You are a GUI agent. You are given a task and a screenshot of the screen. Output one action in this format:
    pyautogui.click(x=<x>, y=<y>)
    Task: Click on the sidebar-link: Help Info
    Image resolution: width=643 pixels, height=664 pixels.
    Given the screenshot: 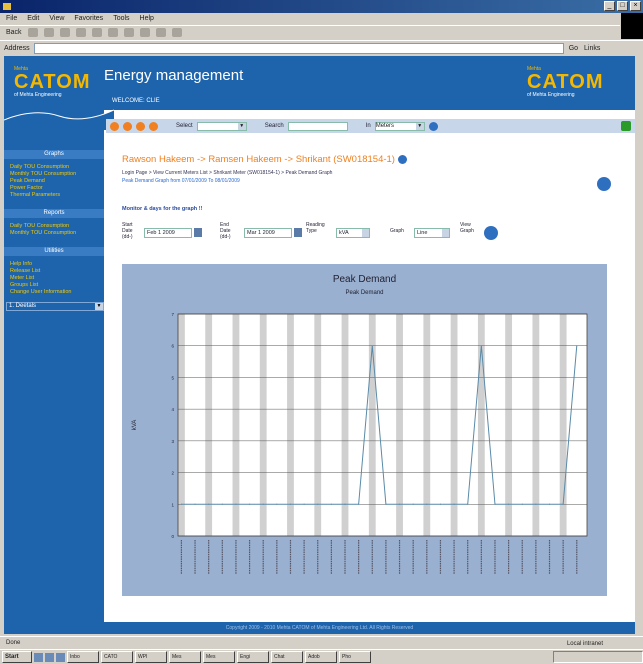 What is the action you would take?
    pyautogui.click(x=57, y=264)
    